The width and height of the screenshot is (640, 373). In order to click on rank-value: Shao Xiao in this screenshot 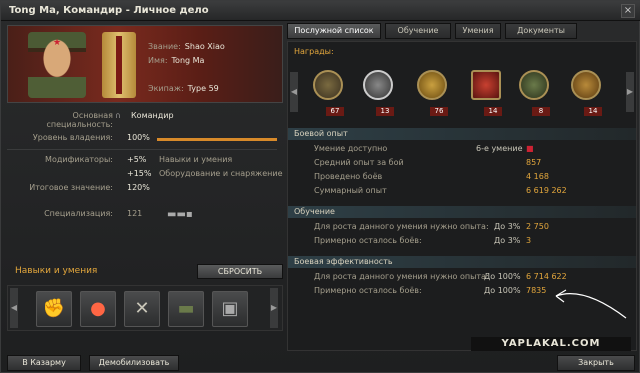, I will do `click(204, 46)`.